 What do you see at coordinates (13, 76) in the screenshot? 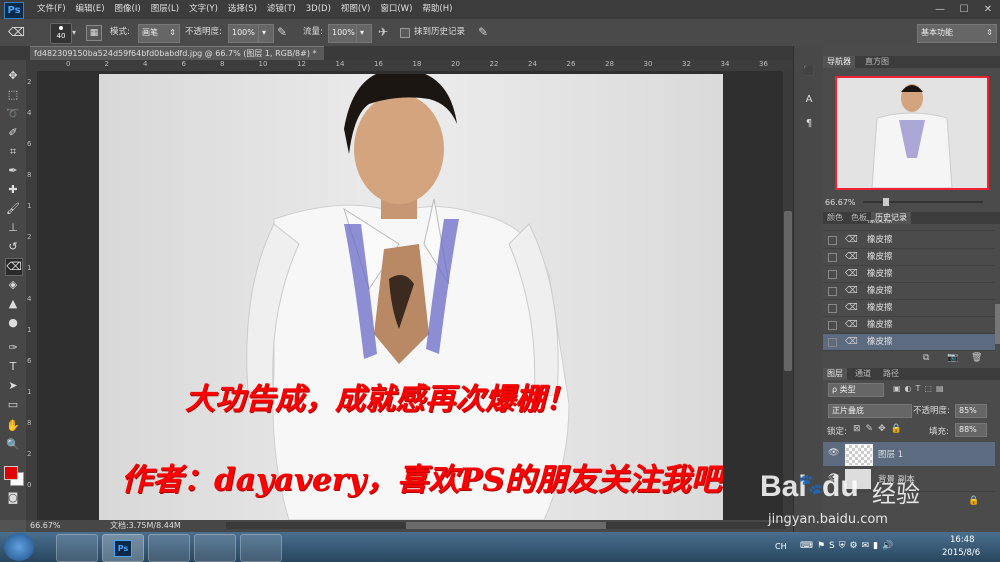
I see `move-tool-icon: ✥` at bounding box center [13, 76].